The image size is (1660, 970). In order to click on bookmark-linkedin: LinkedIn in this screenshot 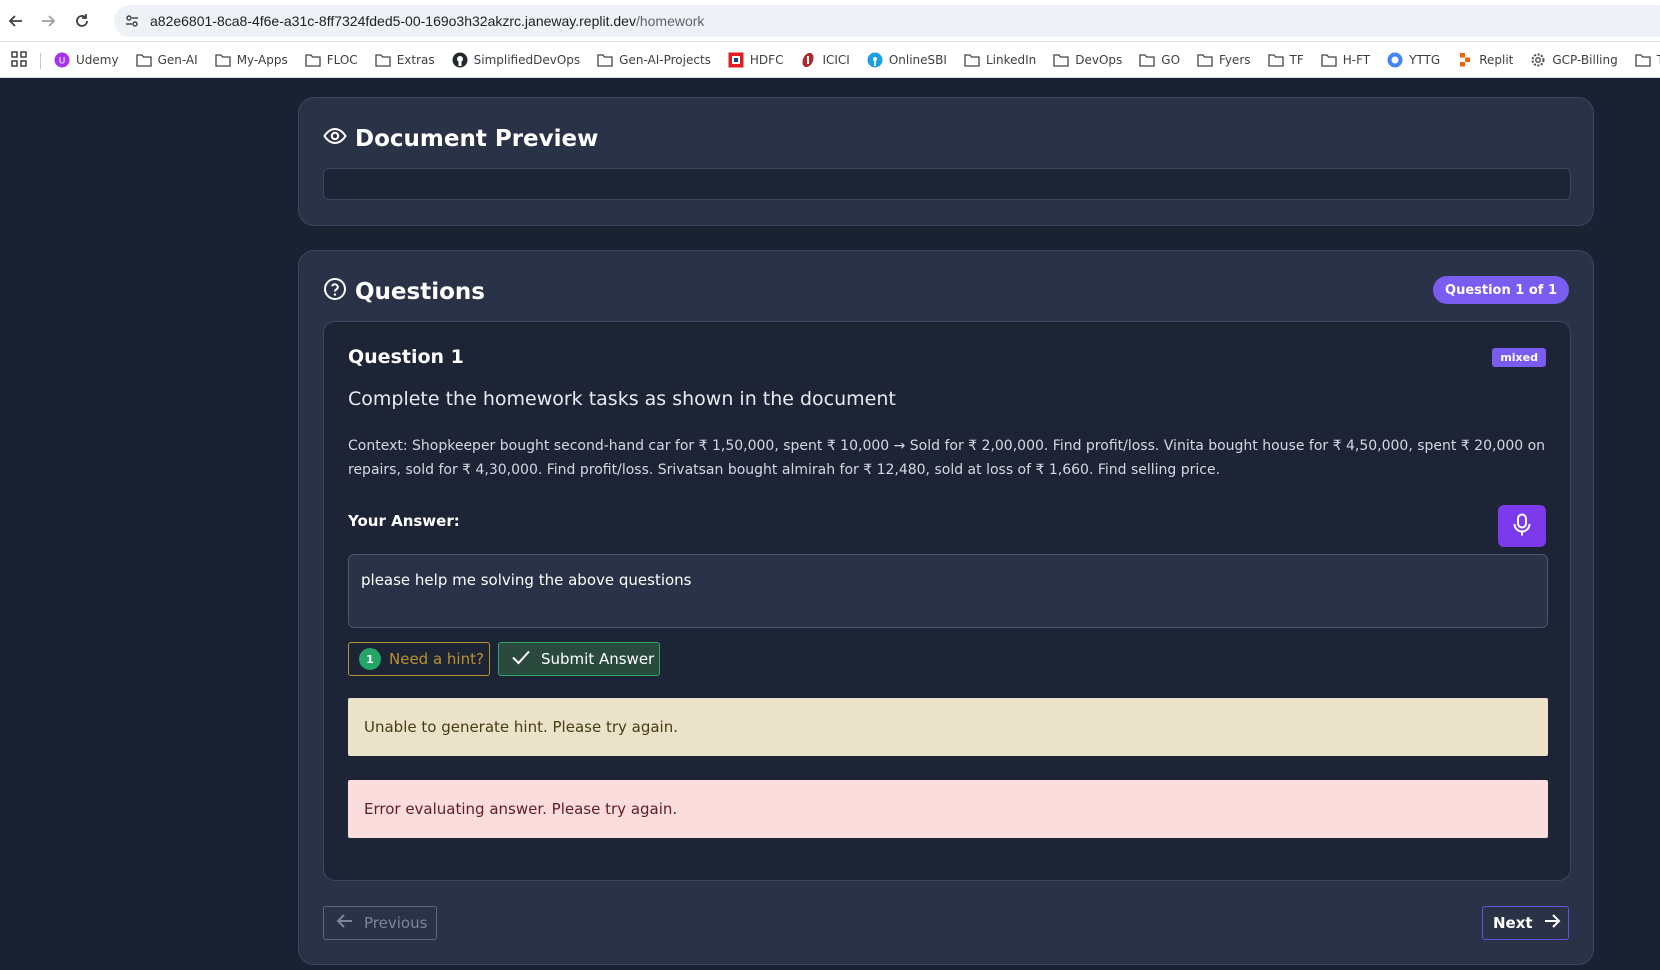, I will do `click(1000, 60)`.